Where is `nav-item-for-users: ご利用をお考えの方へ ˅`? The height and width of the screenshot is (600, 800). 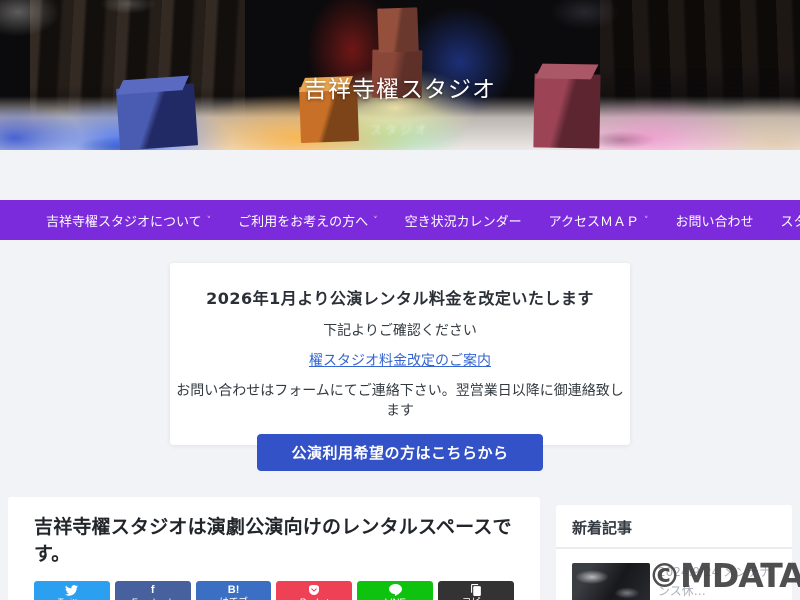 nav-item-for-users: ご利用をお考えの方へ ˅ is located at coordinates (308, 220).